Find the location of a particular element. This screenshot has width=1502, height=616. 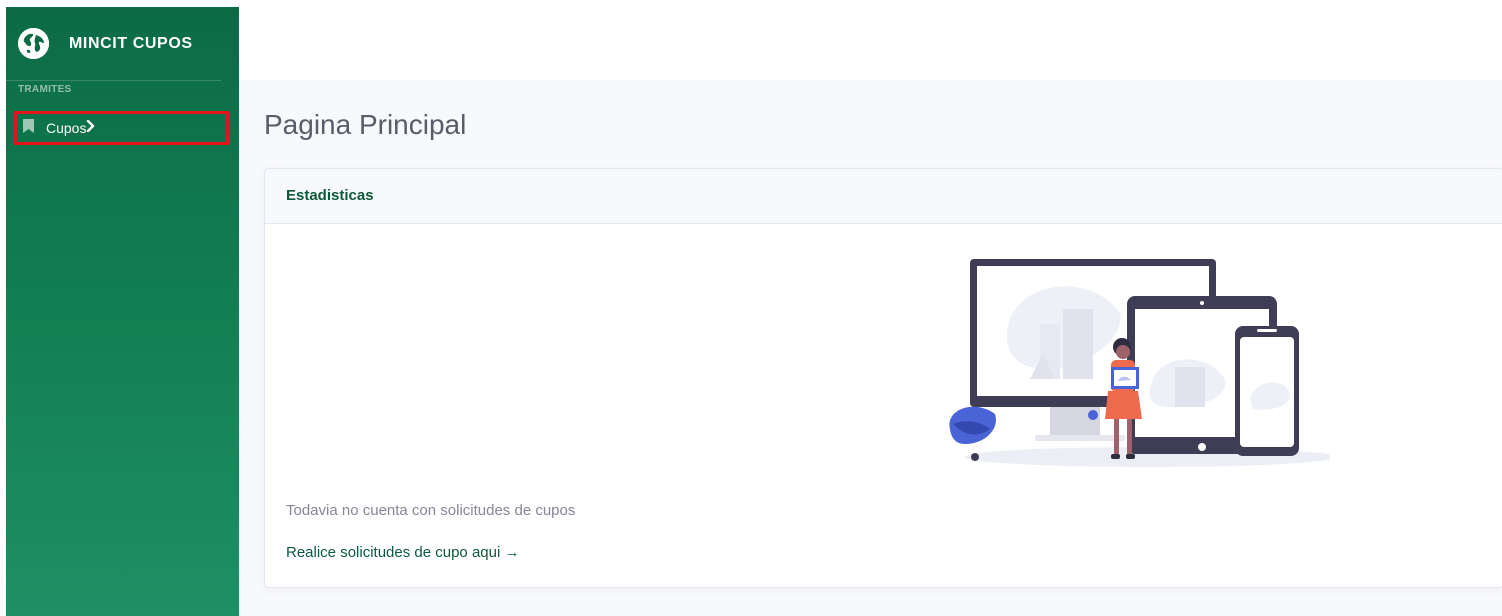

request-quota-link: Realice solicitudes de cupo aqui → is located at coordinates (402, 552).